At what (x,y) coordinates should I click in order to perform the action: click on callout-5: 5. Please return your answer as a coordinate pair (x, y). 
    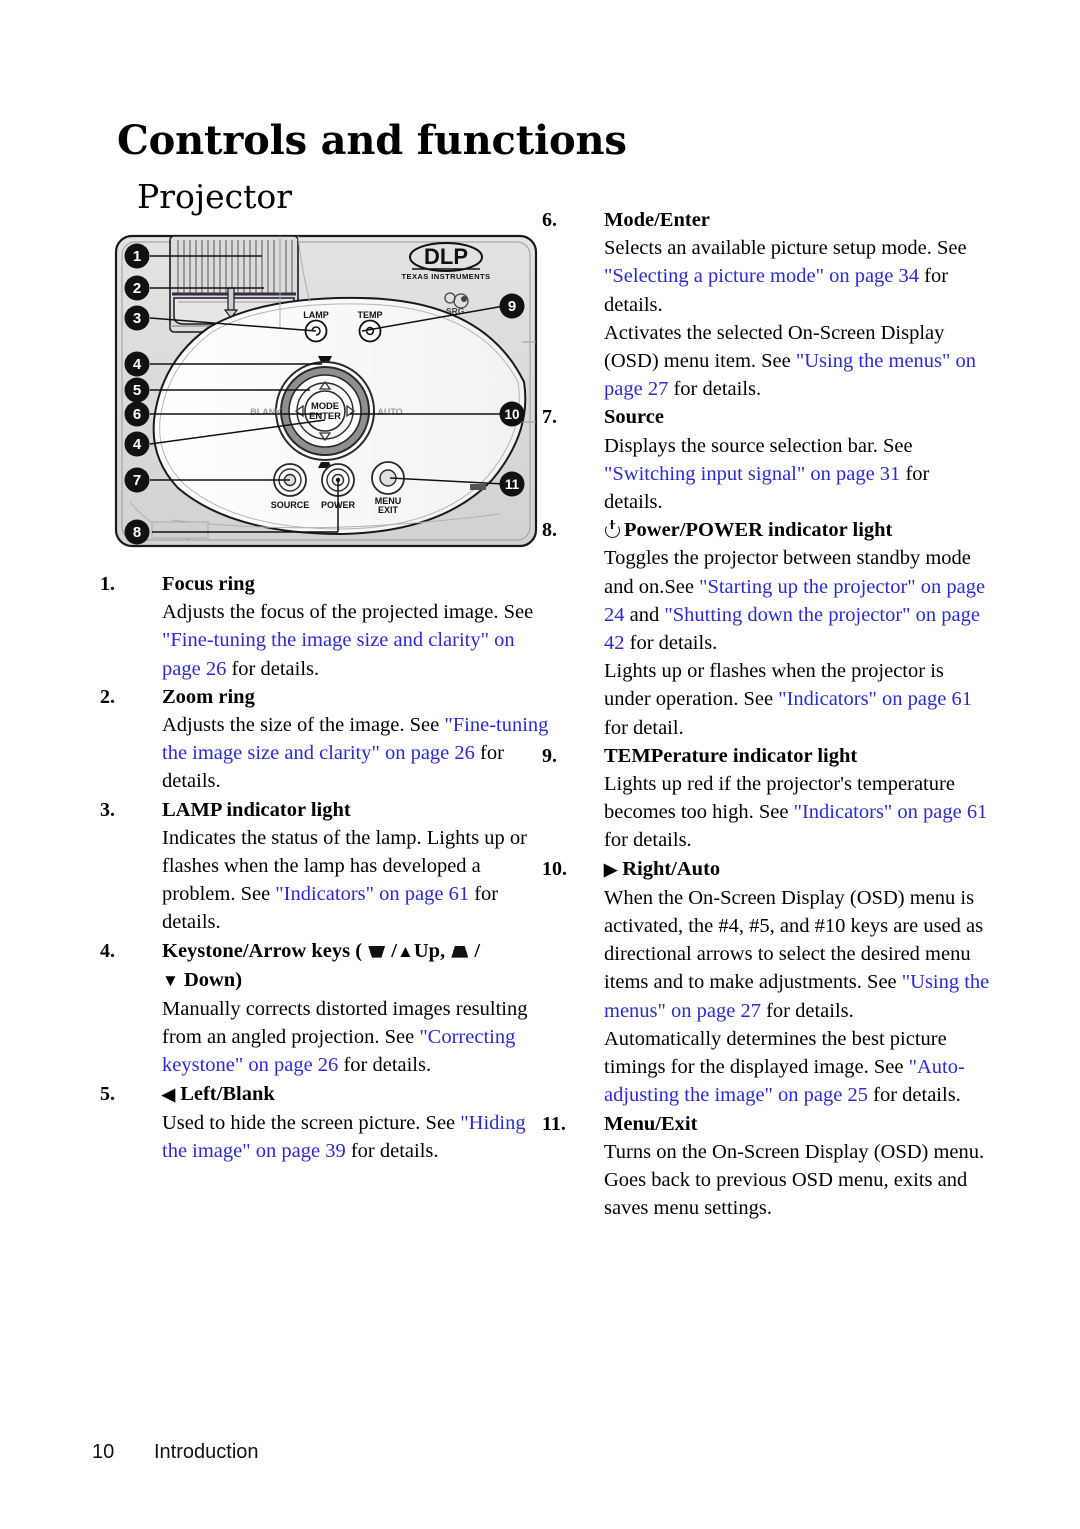
    Looking at the image, I should click on (137, 390).